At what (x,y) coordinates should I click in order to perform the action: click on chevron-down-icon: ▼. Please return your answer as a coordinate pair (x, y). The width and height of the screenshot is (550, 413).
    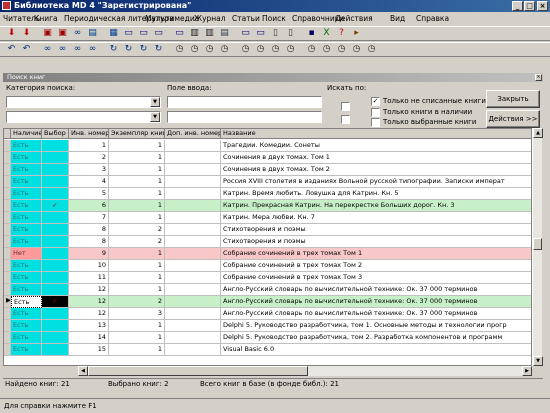
    Looking at the image, I should click on (155, 102).